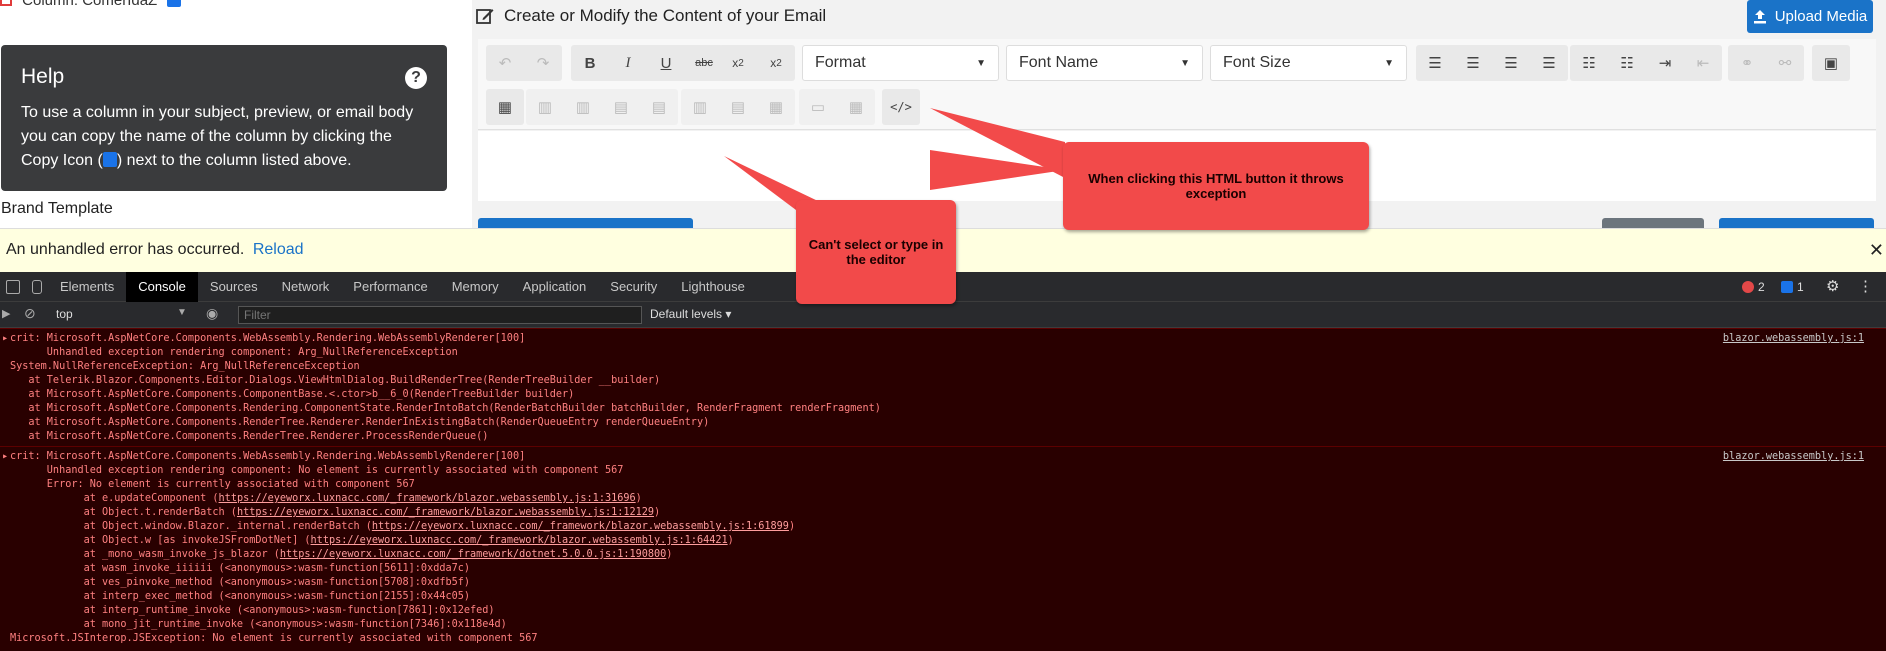 The image size is (1886, 651). I want to click on editor-callout: Can't select or type in the editor, so click(876, 252).